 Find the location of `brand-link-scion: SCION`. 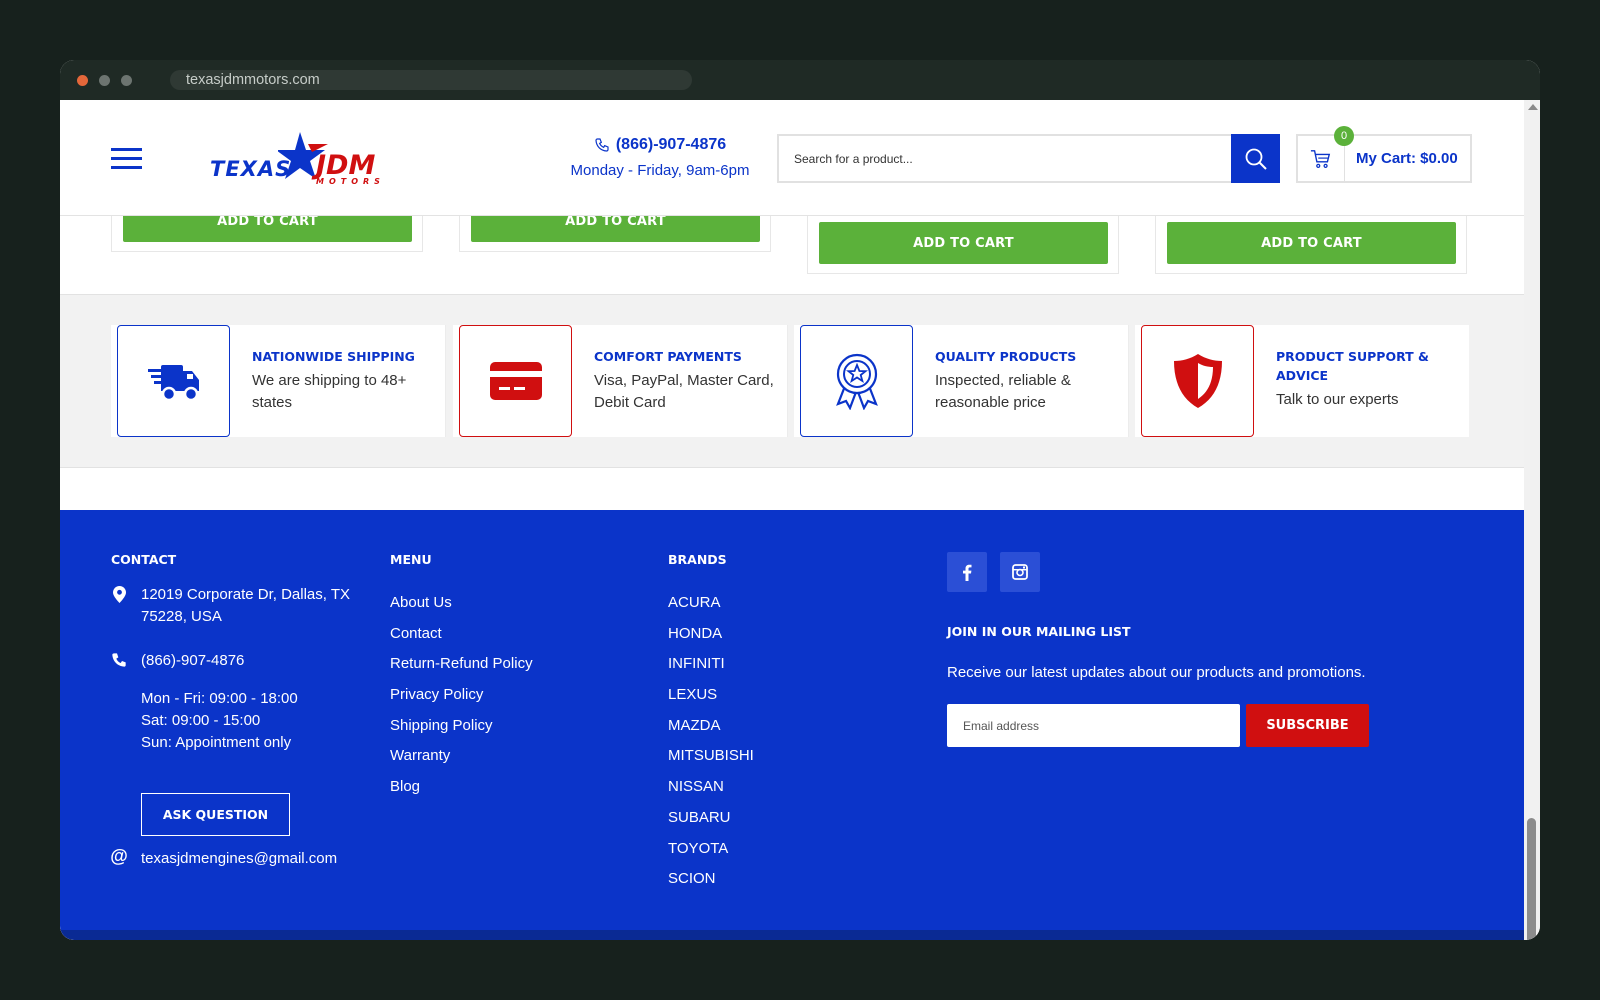

brand-link-scion: SCION is located at coordinates (711, 883).